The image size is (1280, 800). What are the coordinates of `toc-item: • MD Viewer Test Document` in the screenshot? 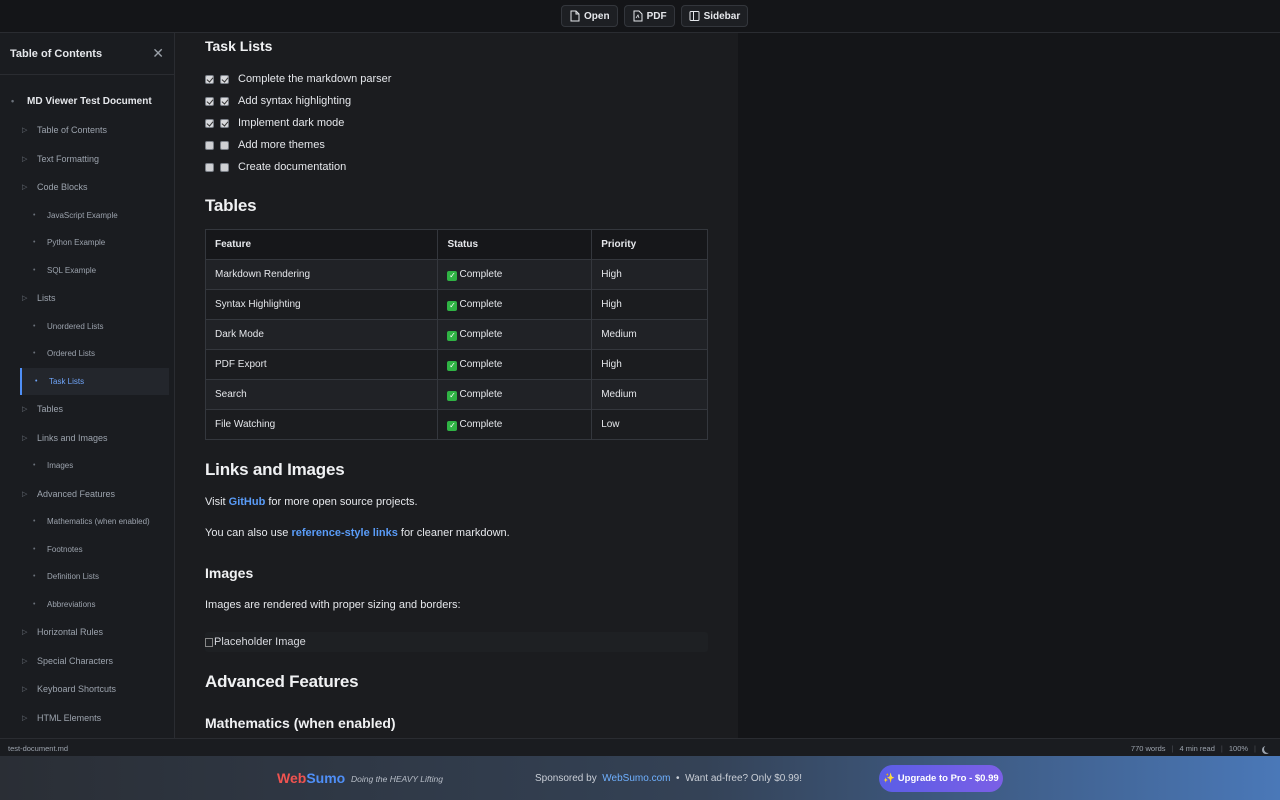 It's located at (87, 101).